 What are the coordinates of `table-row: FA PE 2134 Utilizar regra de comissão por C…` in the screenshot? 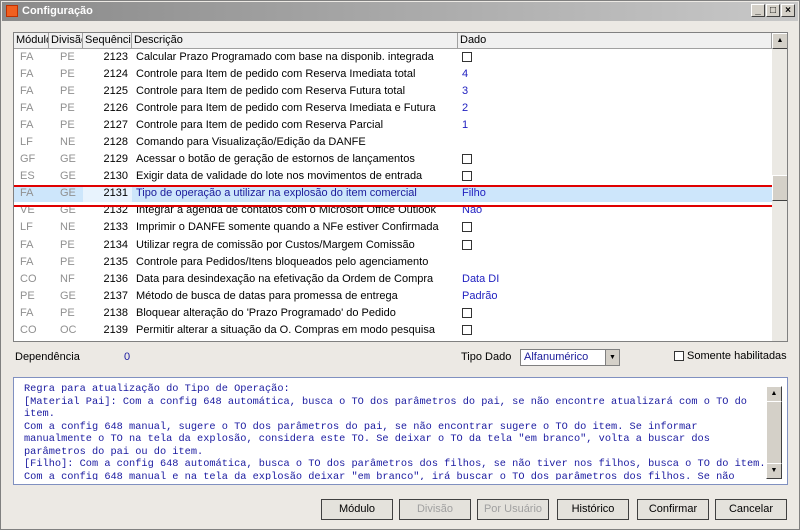 It's located at (393, 245).